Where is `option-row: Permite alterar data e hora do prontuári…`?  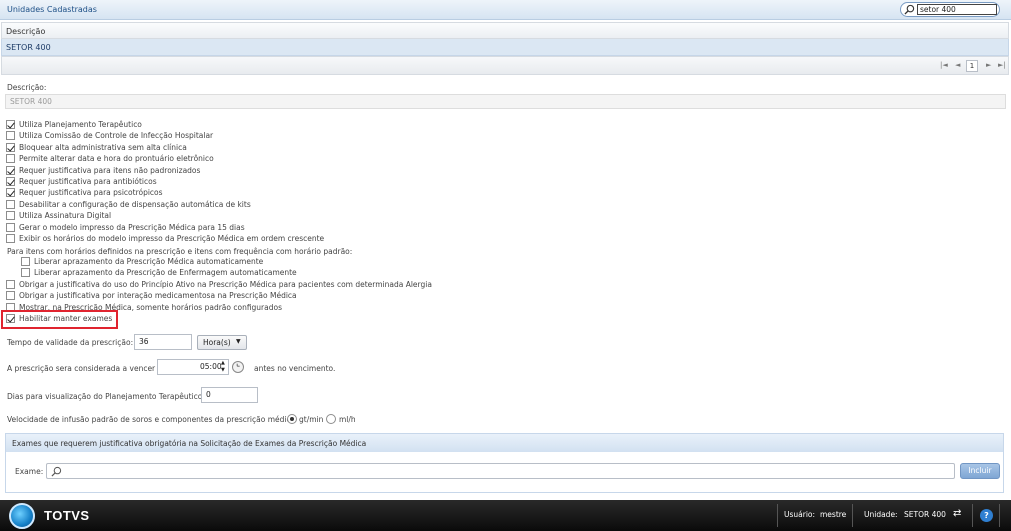 option-row: Permite alterar data e hora do prontuári… is located at coordinates (110, 158).